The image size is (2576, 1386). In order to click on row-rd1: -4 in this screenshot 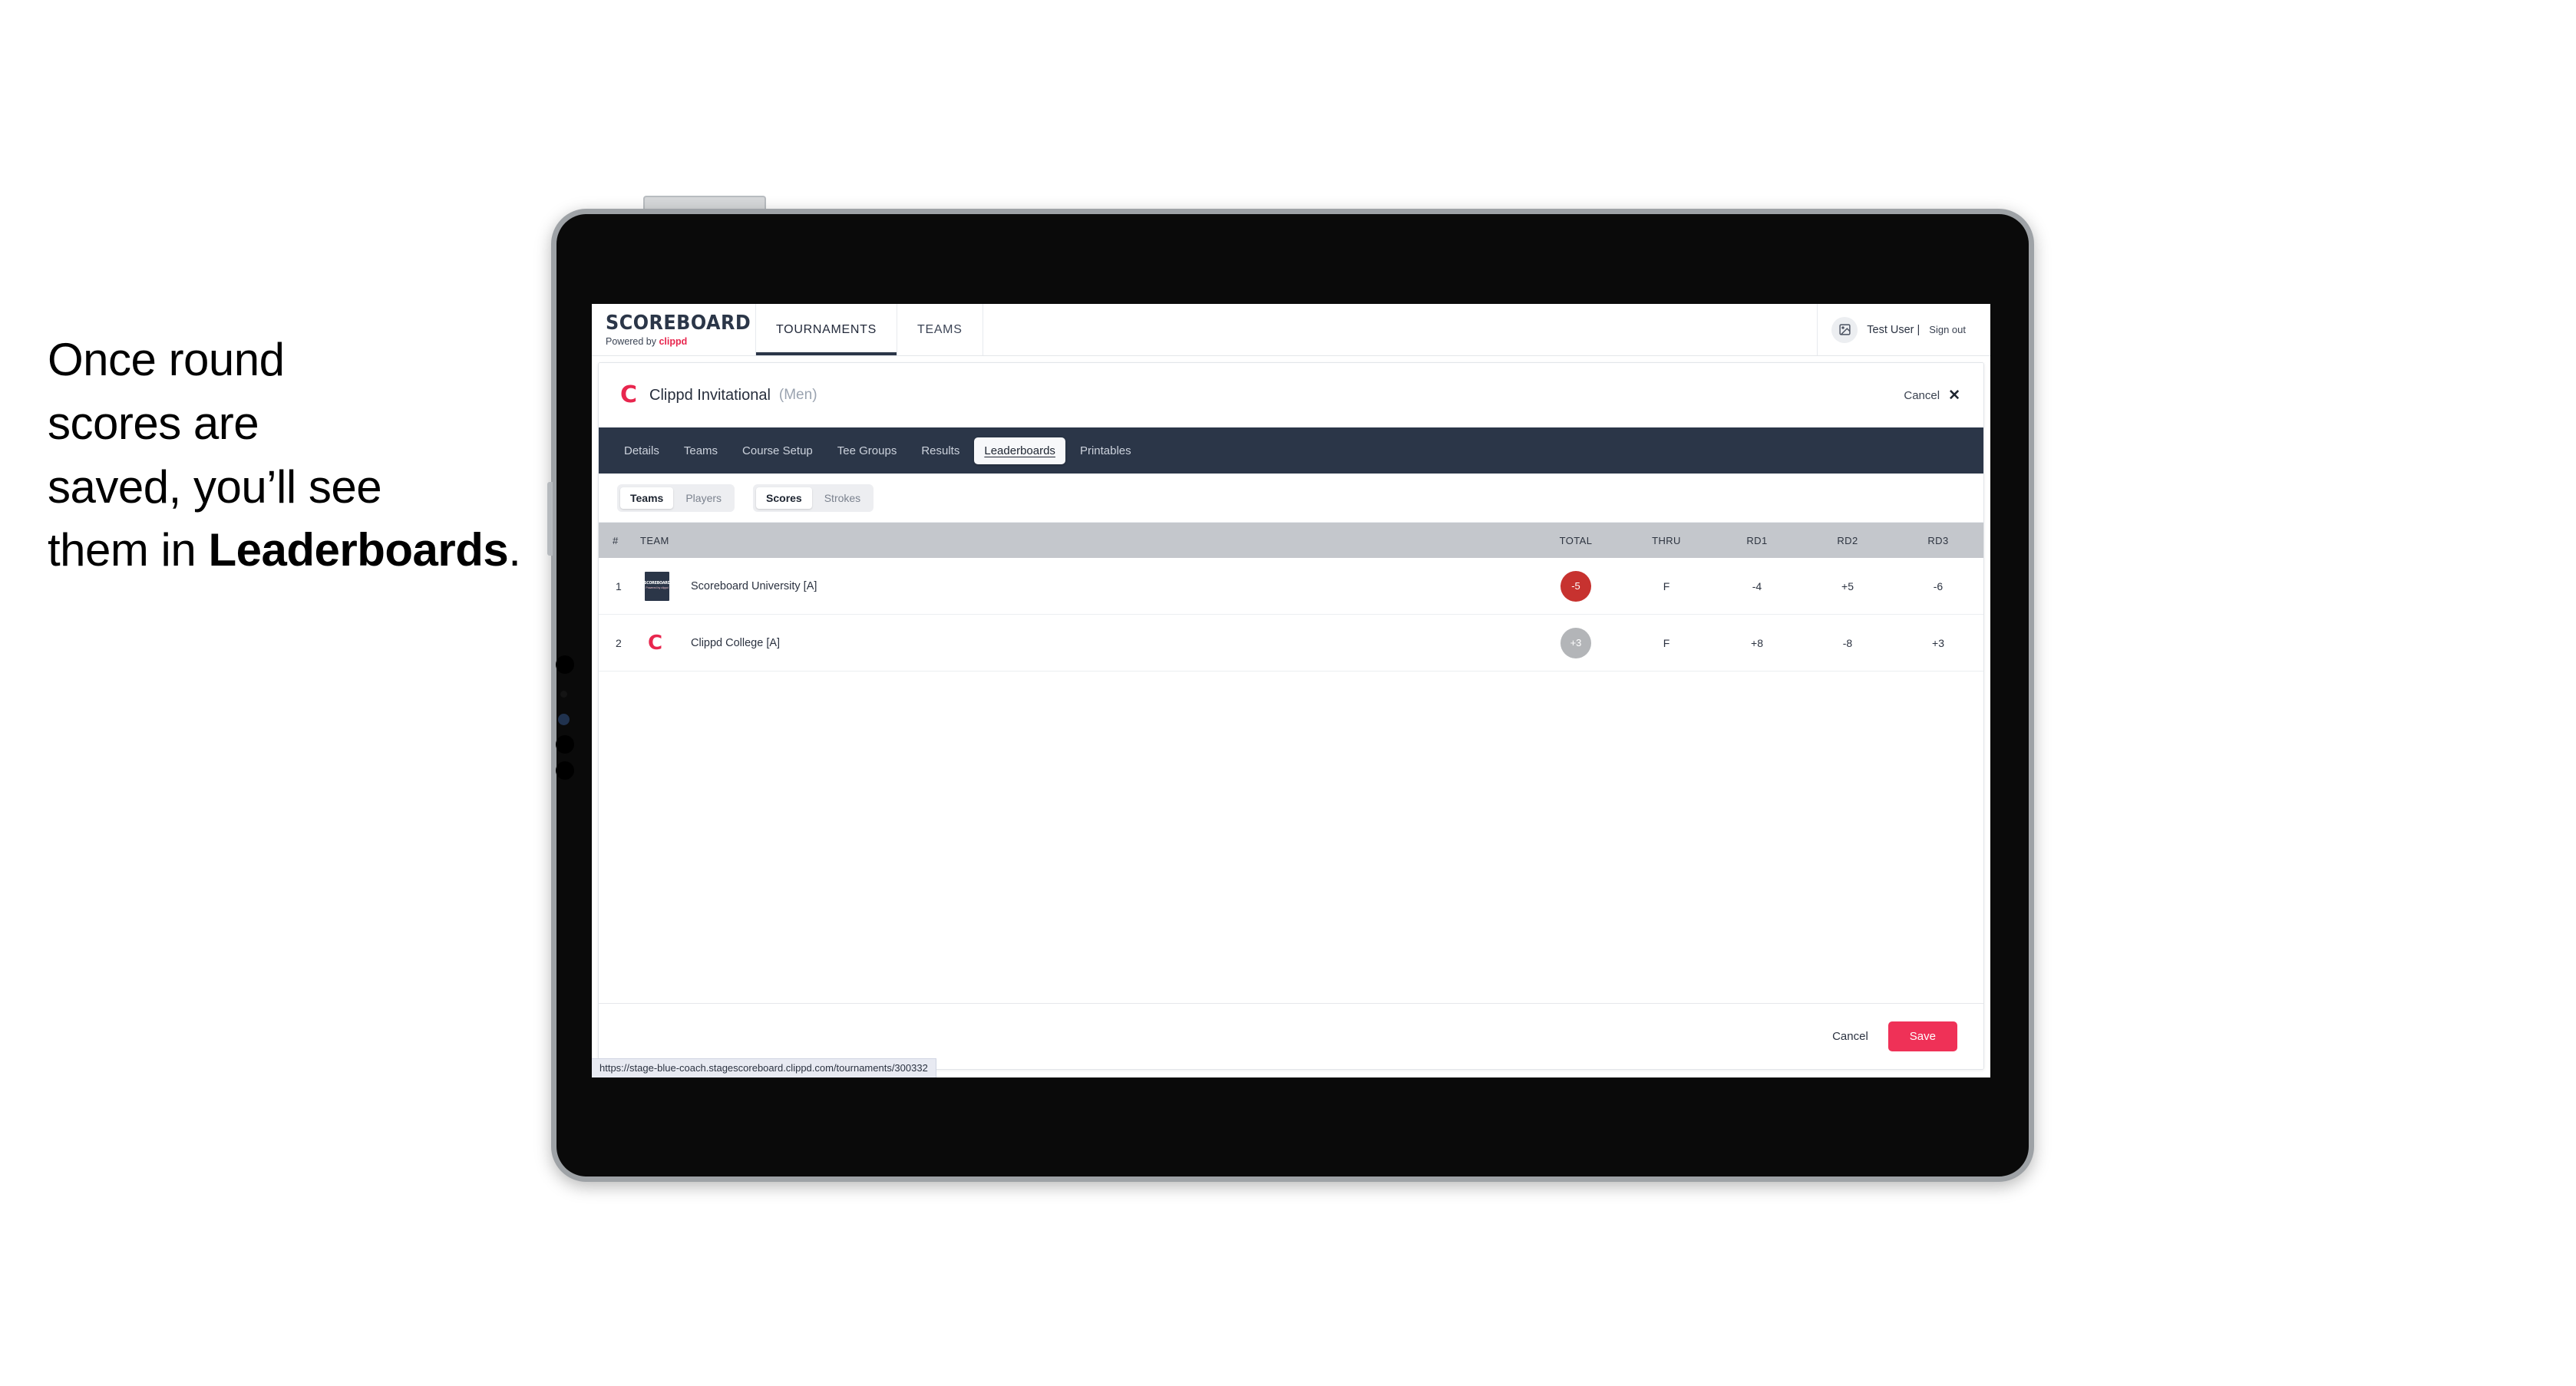, I will do `click(1757, 585)`.